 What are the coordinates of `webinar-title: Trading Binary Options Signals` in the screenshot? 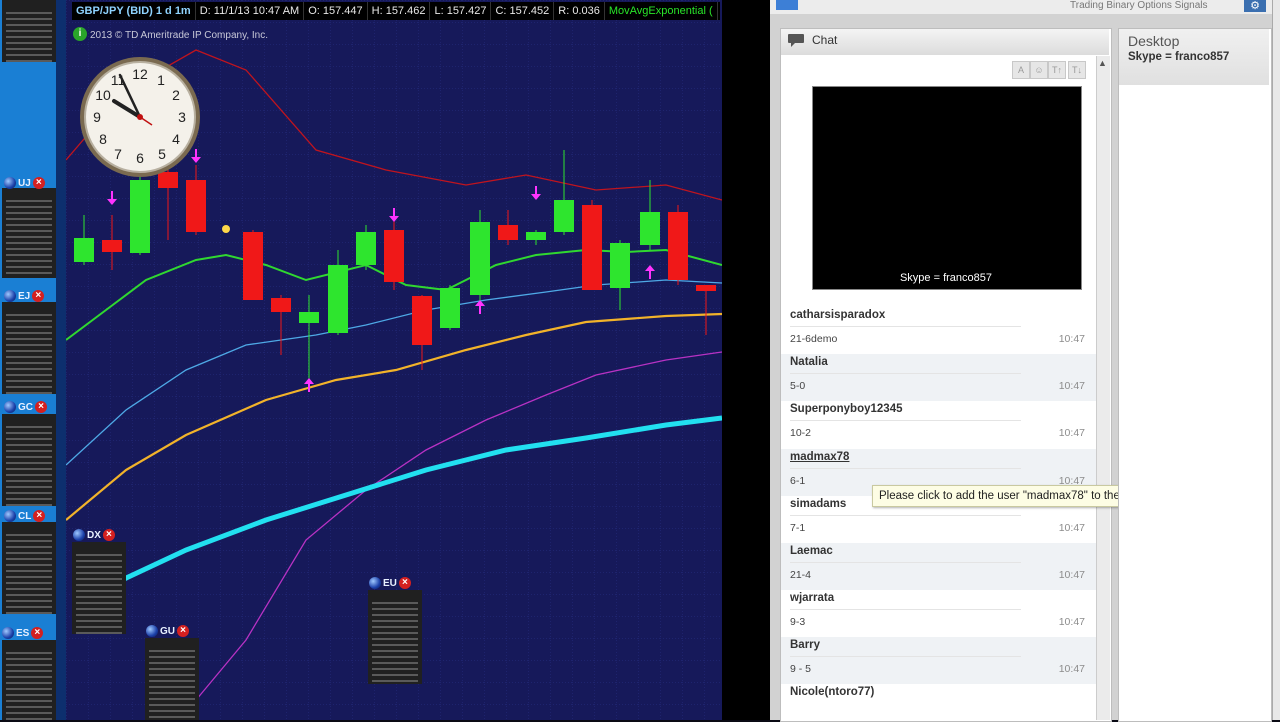 It's located at (1139, 5).